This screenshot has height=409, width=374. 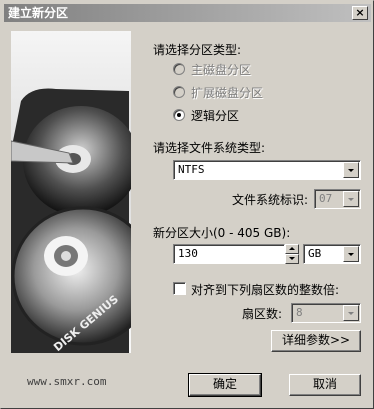 I want to click on filesystem-value: NTFS, so click(x=191, y=169).